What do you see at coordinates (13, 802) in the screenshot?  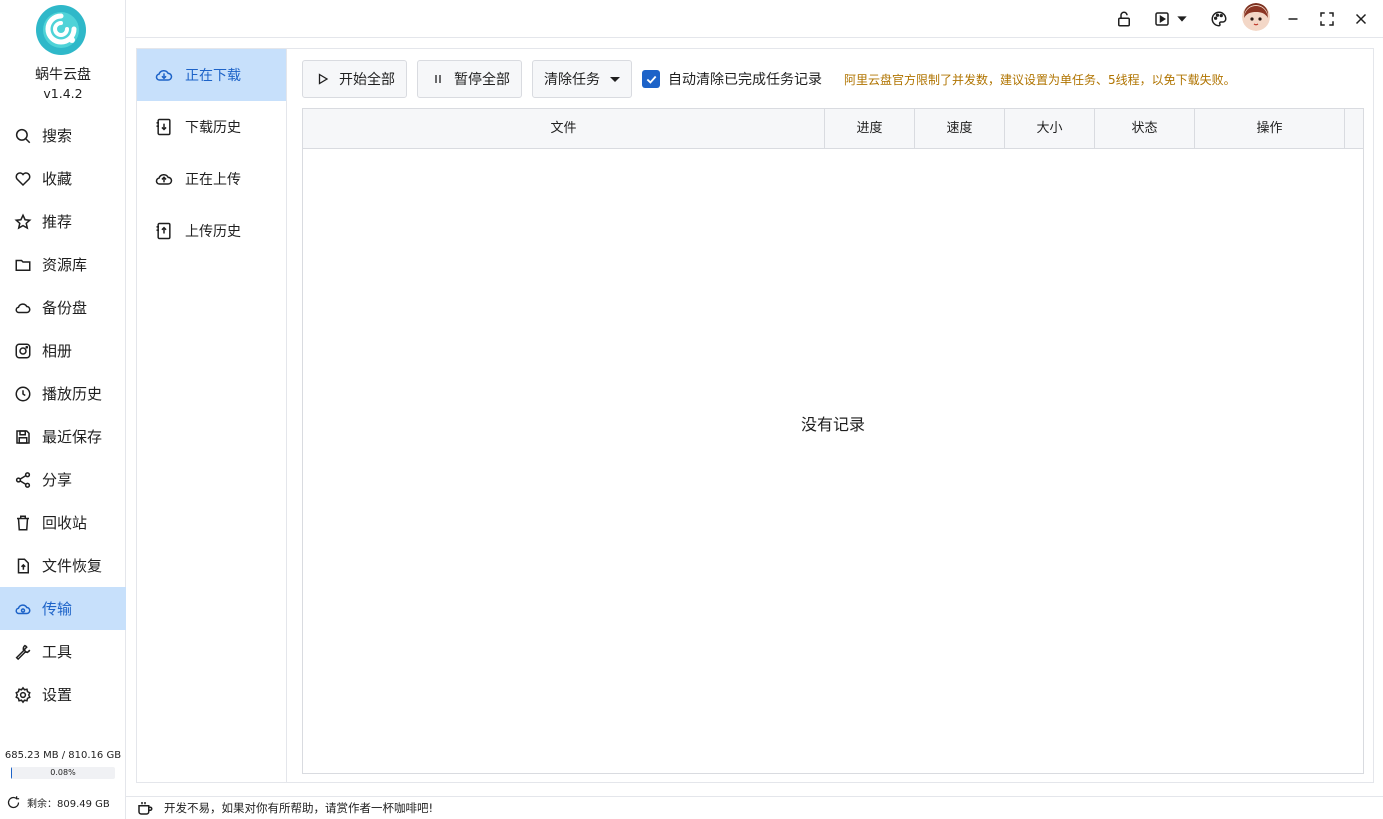 I see `refresh-icon` at bounding box center [13, 802].